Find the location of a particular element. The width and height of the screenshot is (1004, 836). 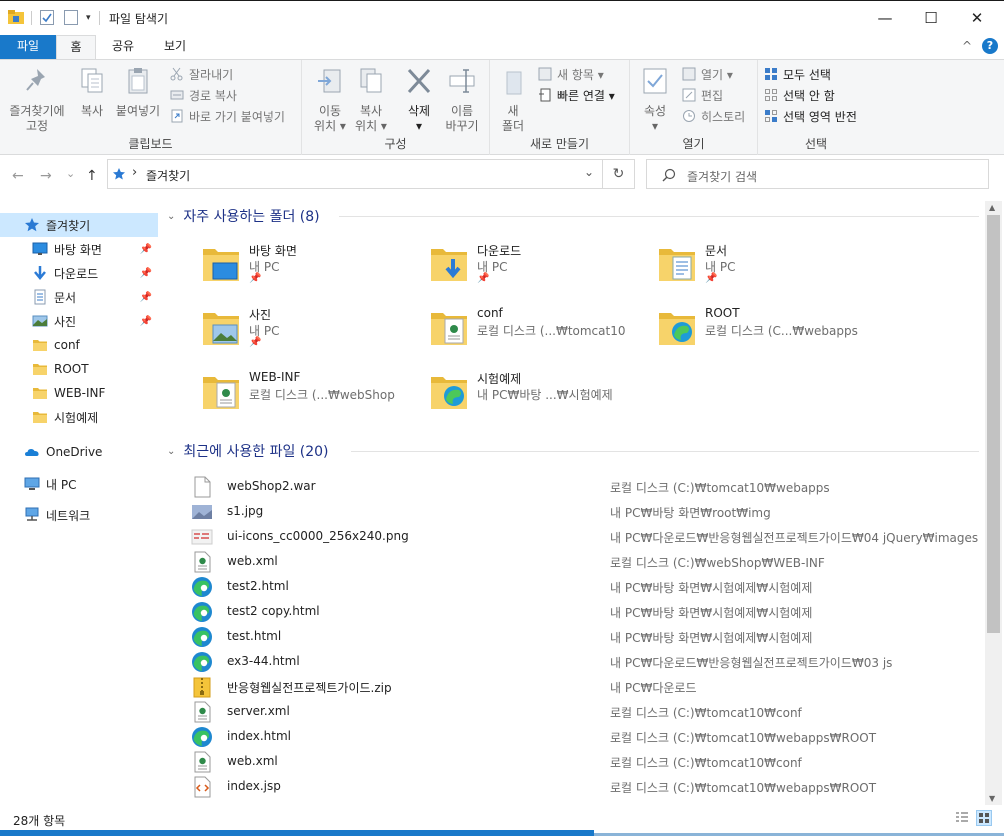

sidebar-item-9: 시험예제 is located at coordinates (79, 417).